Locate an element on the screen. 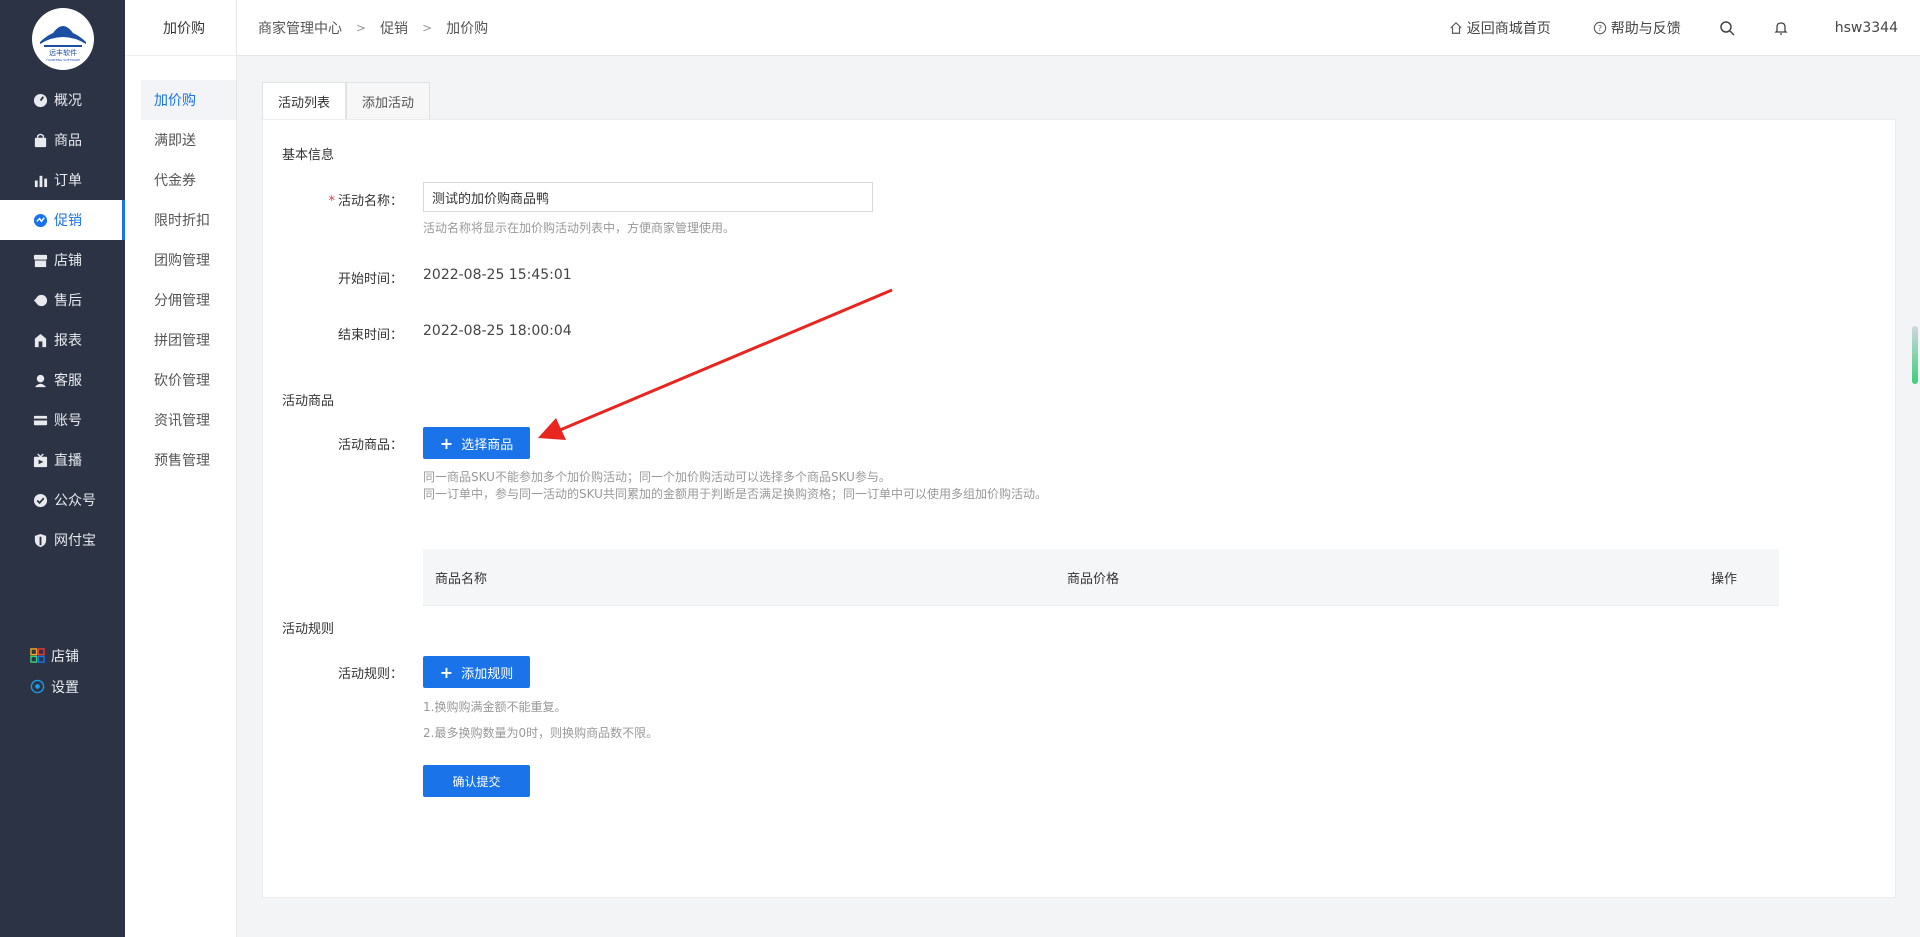 This screenshot has height=937, width=1920. end-time-value: 2022-08-25 18:00:04 is located at coordinates (497, 331).